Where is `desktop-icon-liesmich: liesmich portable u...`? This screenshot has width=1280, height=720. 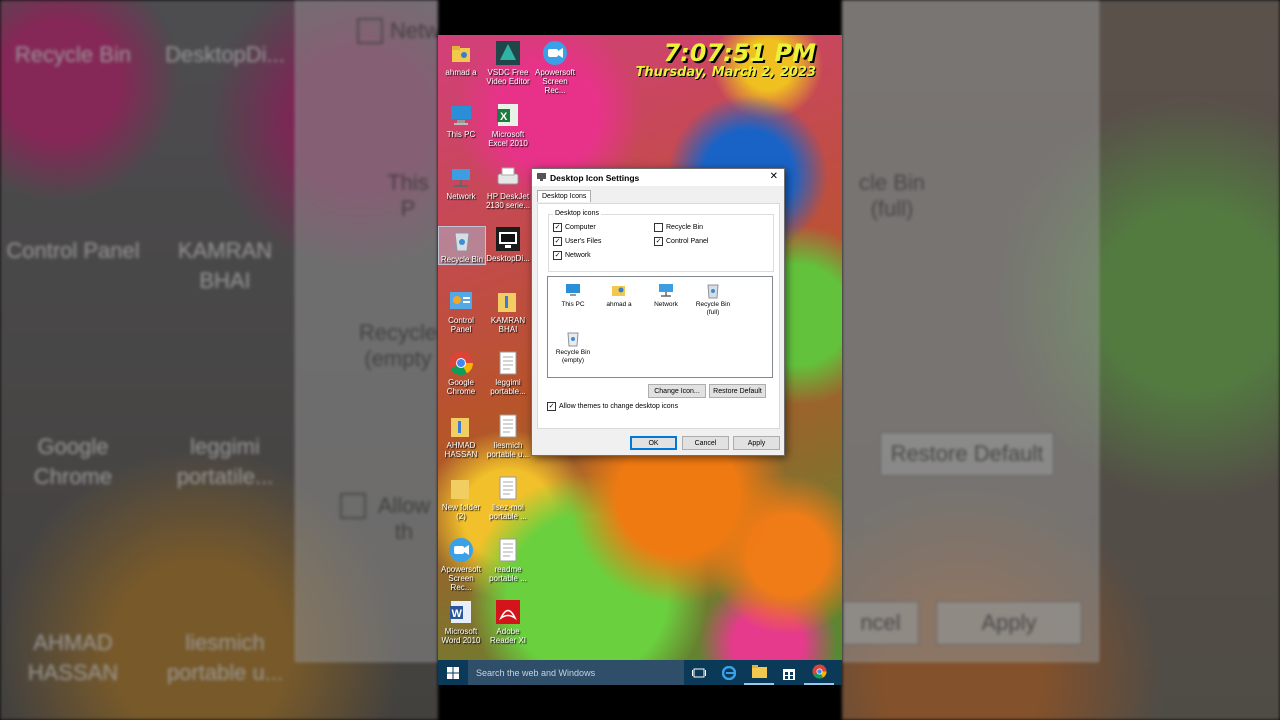 desktop-icon-liesmich: liesmich portable u... is located at coordinates (508, 436).